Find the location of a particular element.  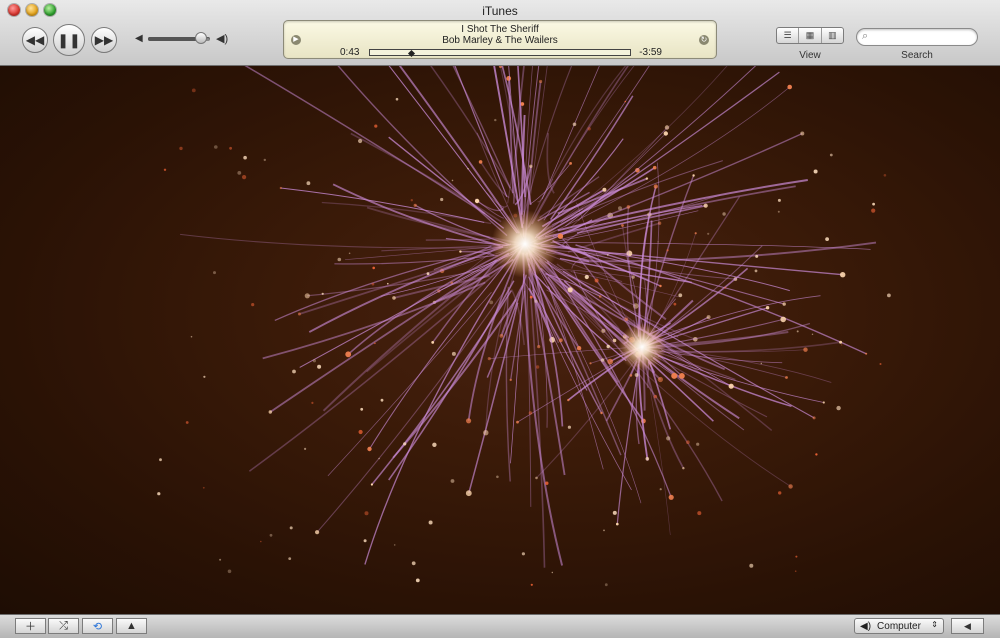

play-pause-button: ❚❚ is located at coordinates (69, 40).